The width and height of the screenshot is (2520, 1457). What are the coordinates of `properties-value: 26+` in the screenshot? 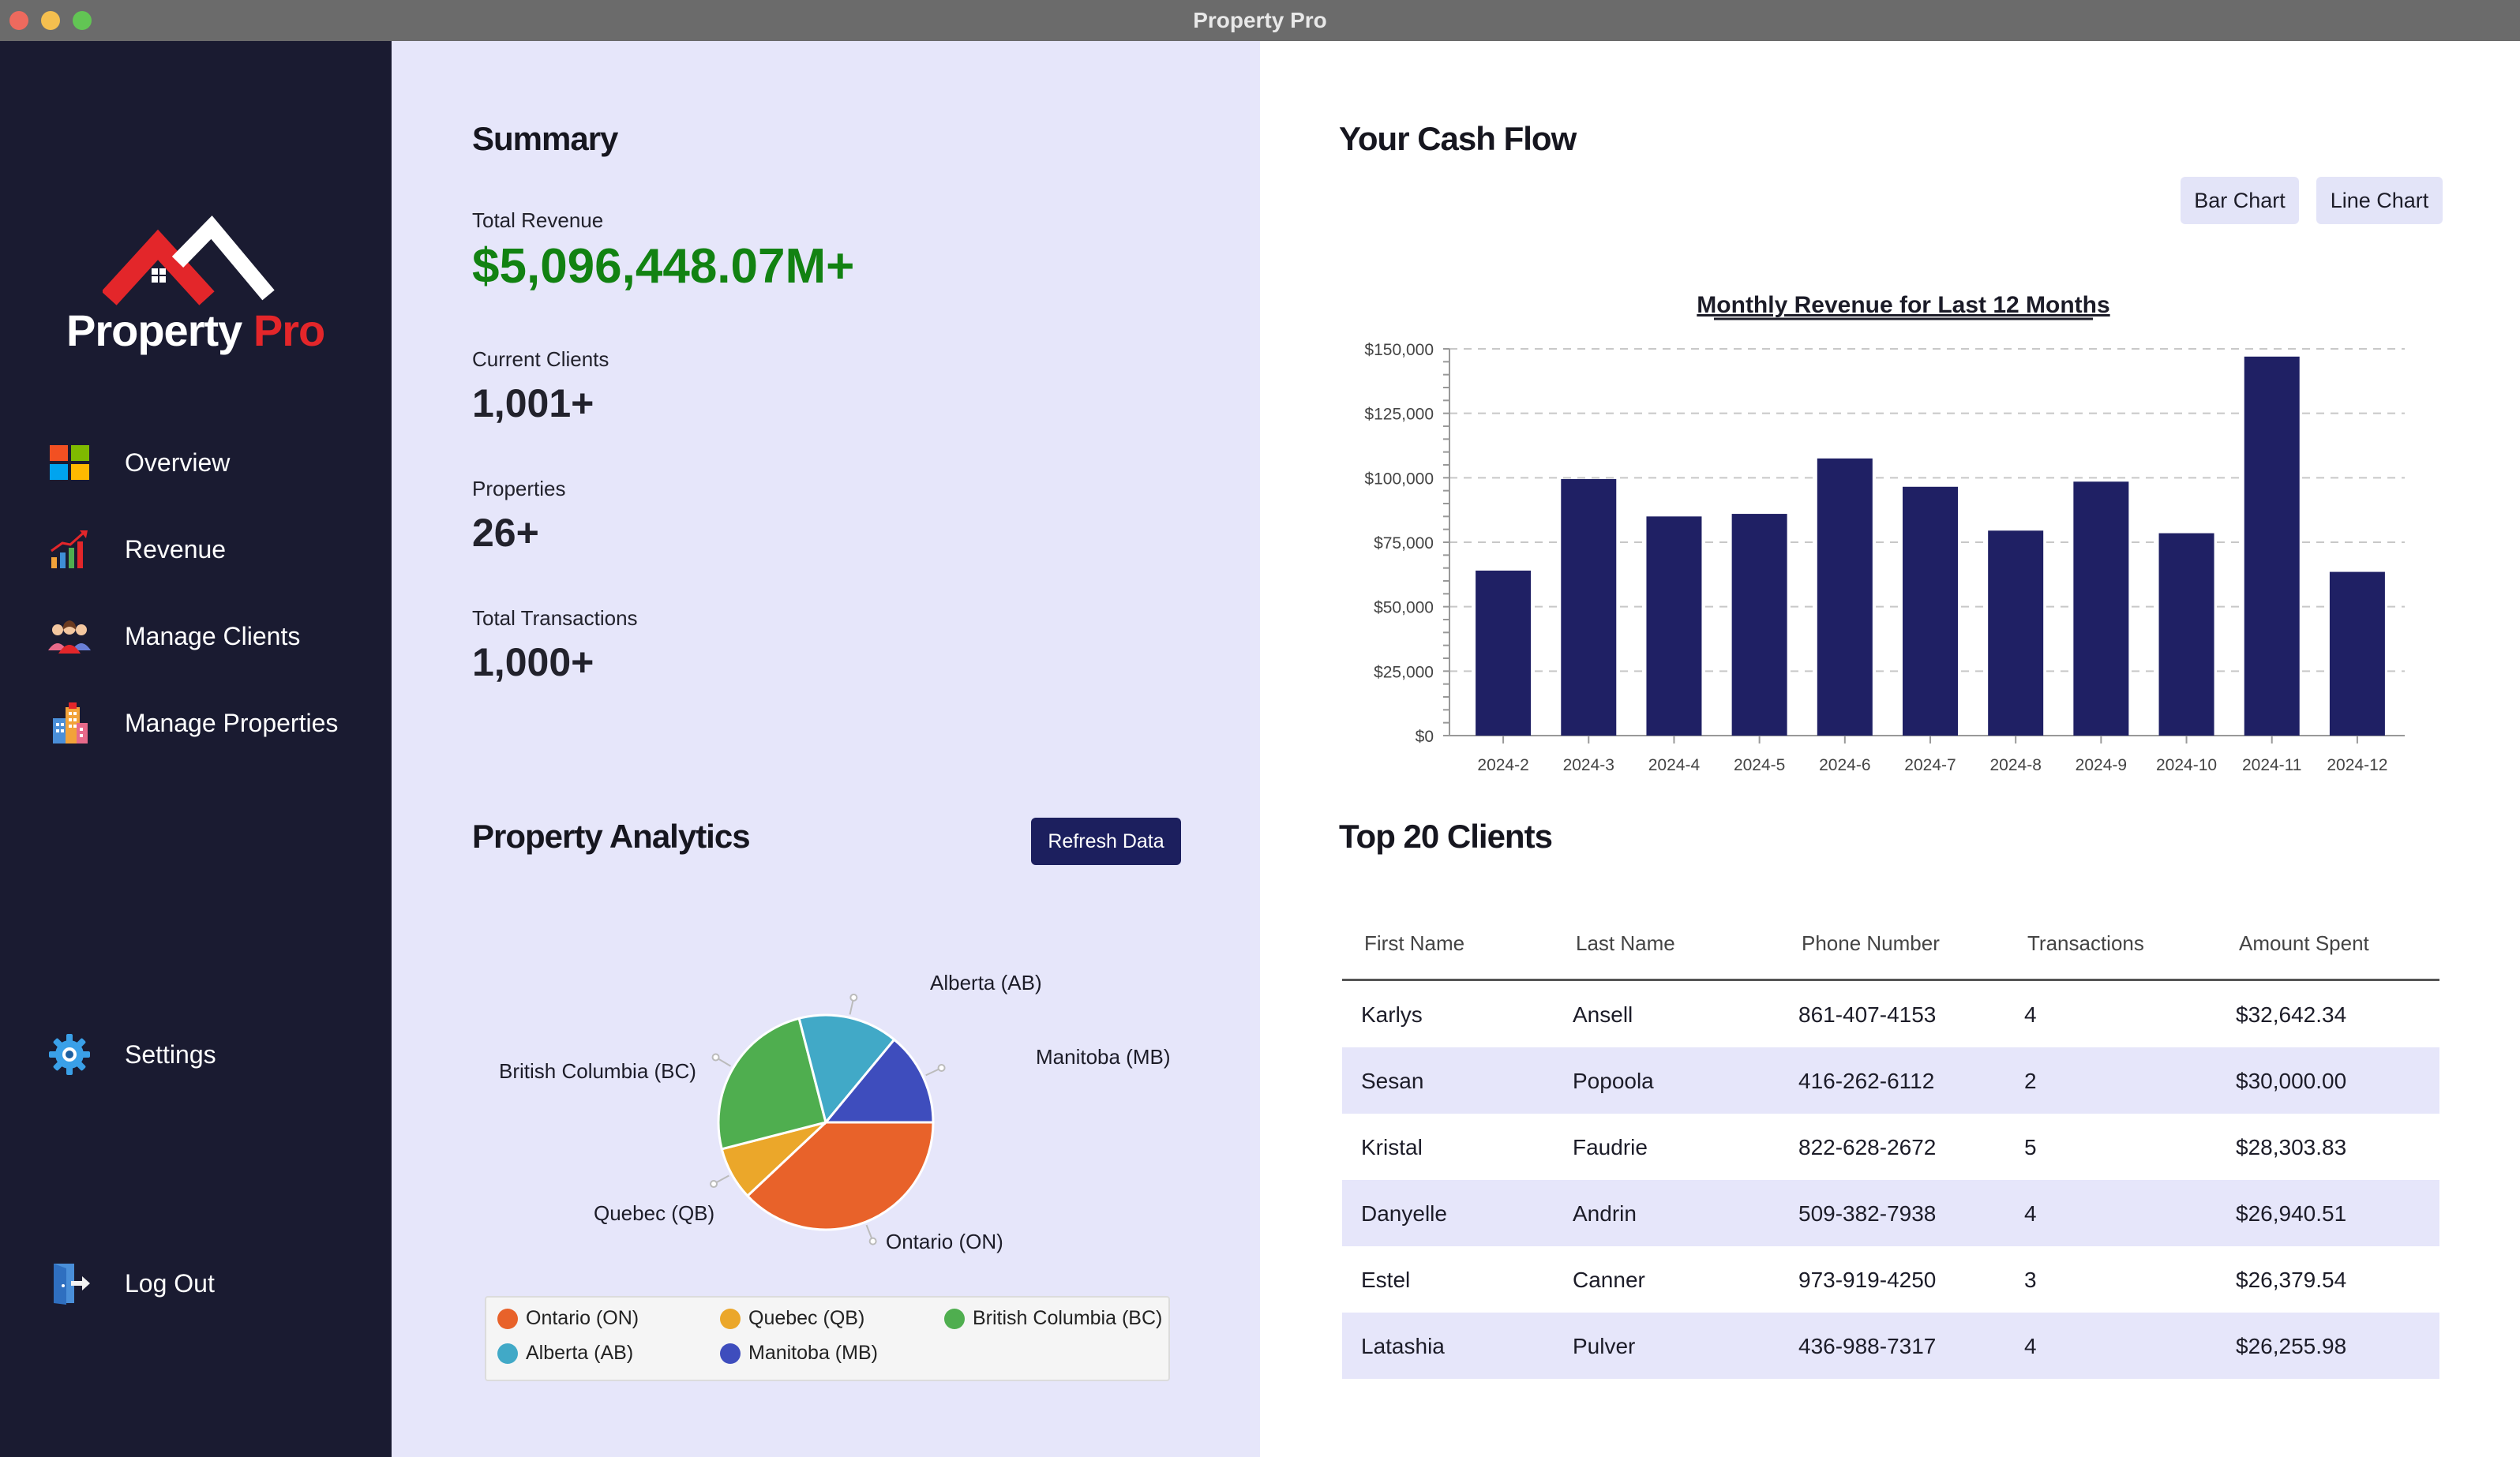 It's located at (505, 533).